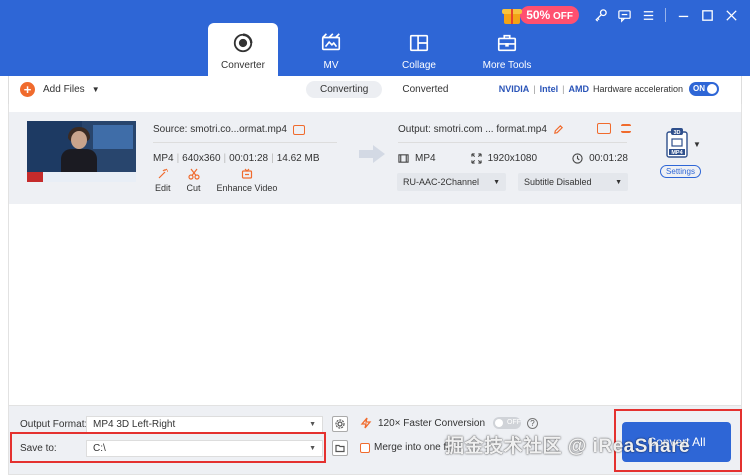 This screenshot has width=750, height=475. What do you see at coordinates (680, 171) in the screenshot?
I see `settings-button: Settings` at bounding box center [680, 171].